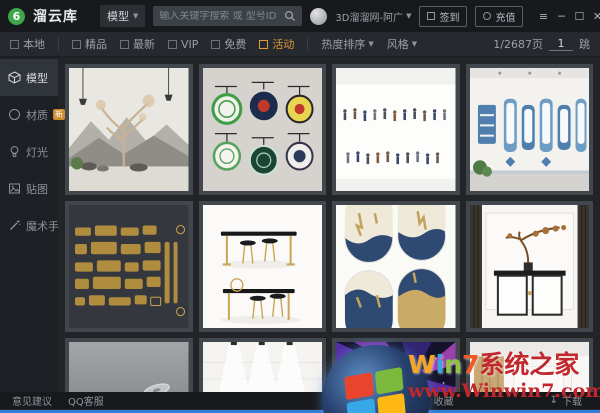 This screenshot has width=600, height=413. I want to click on filter-toolbar: 本地 精品 最新 VIP 免费 活动 热度排序 ▼ 风格 ▼ 1/2687页 跳, so click(300, 44).